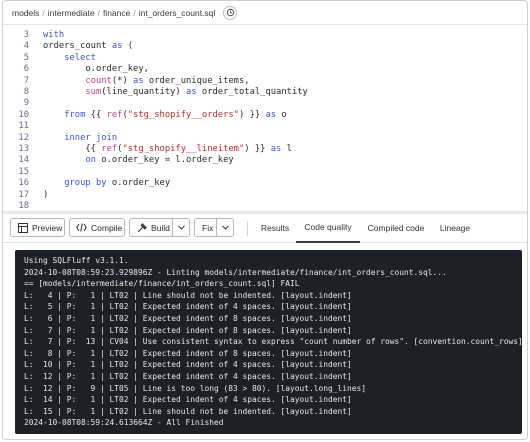 The height and width of the screenshot is (442, 530). I want to click on code-text: on o.order_key = l.order_key, so click(159, 160).